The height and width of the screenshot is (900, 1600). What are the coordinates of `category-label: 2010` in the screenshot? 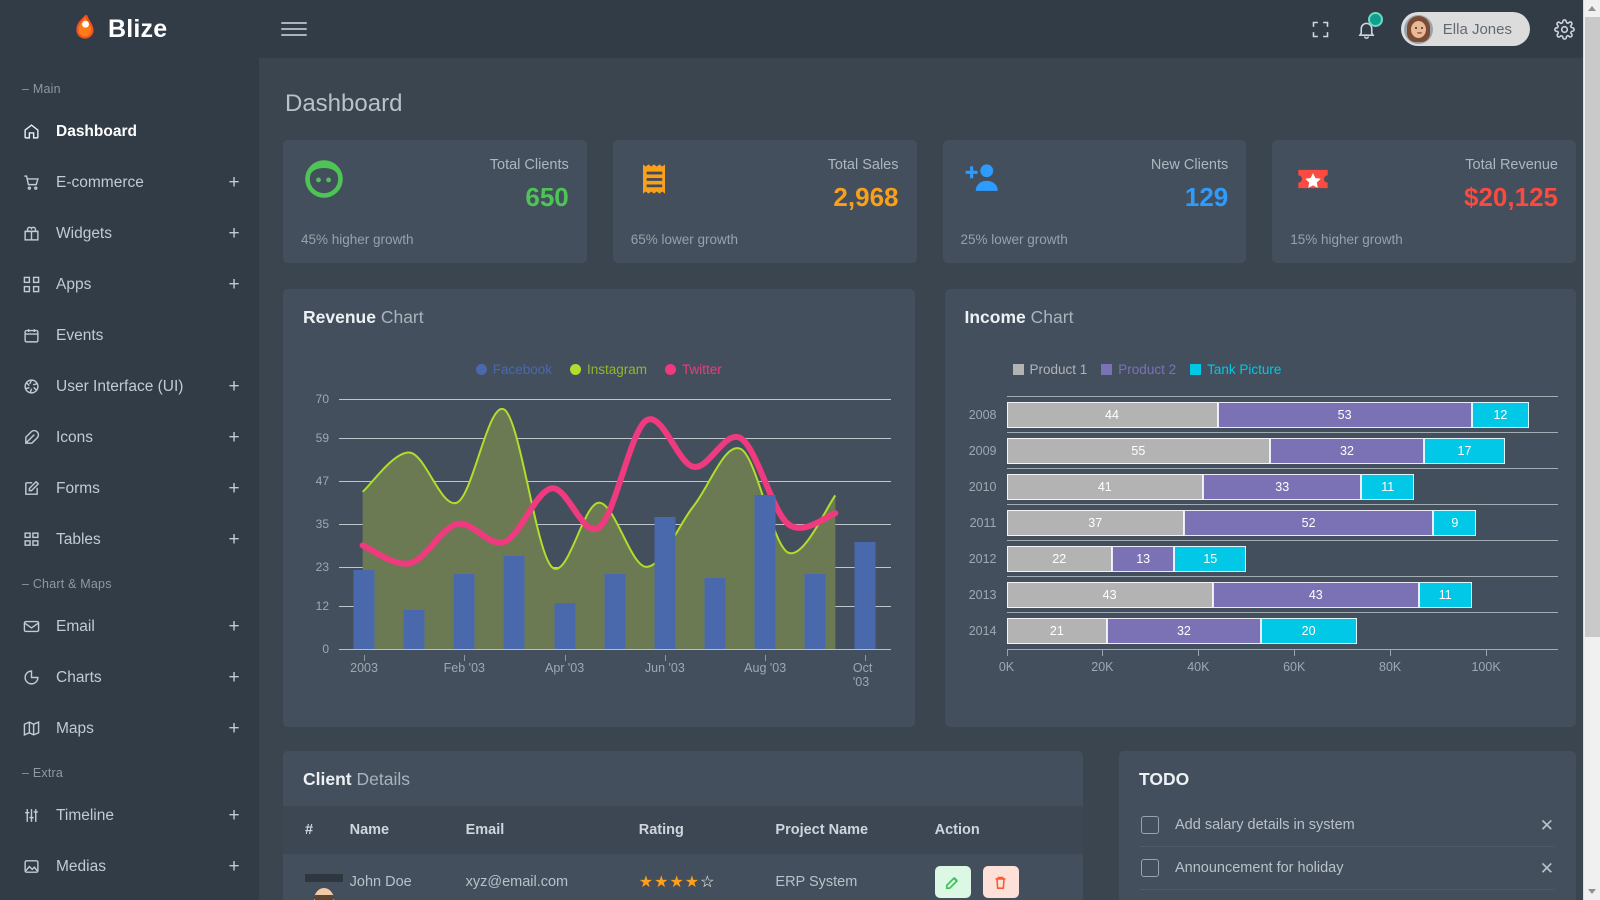 It's located at (982, 487).